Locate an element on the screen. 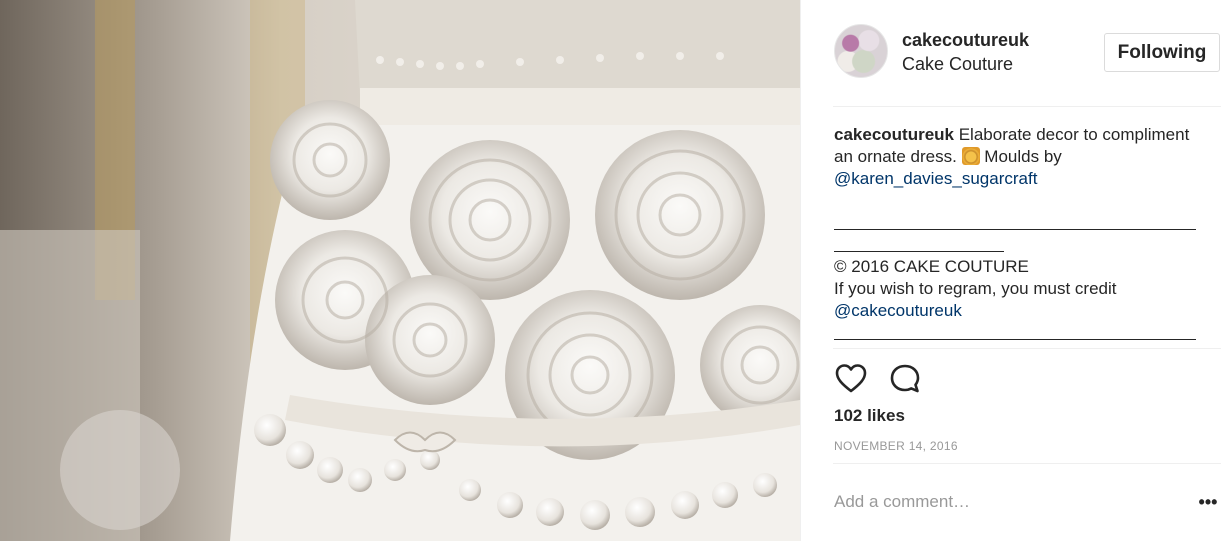 This screenshot has width=1221, height=541. caption-username-link: cakecoutureuk is located at coordinates (894, 134).